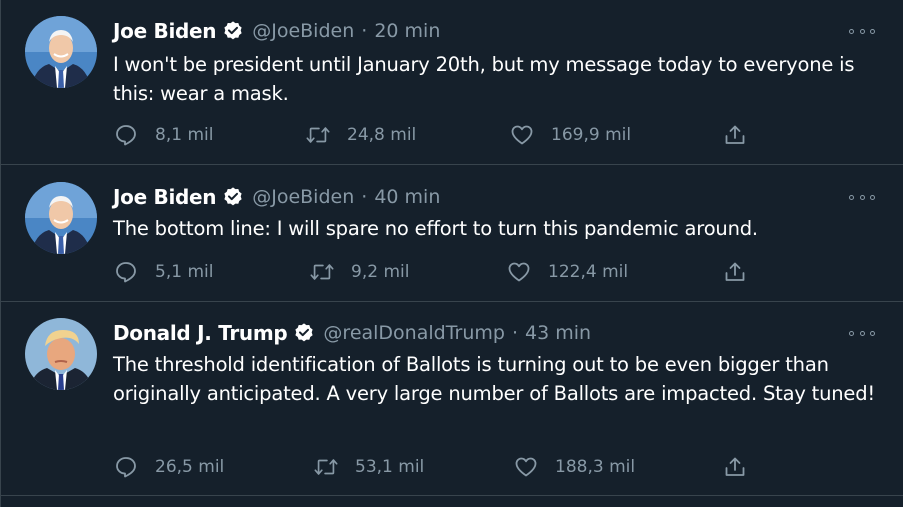 This screenshot has width=903, height=507. I want to click on author-handle: @realDonaldTrump, so click(414, 333).